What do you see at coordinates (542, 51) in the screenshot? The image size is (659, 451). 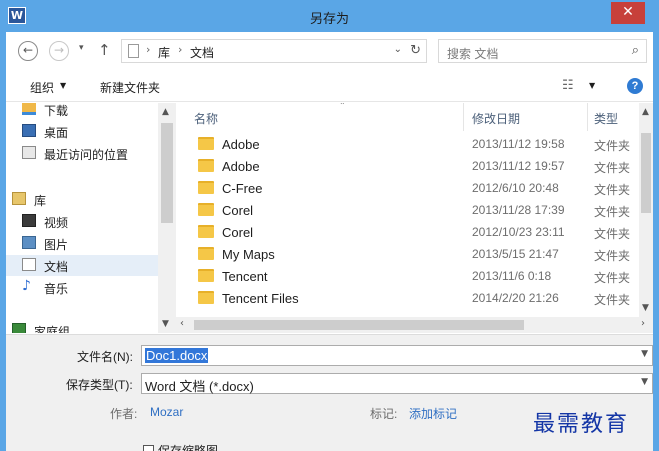 I see `search-box: 搜索 文档 ⌕` at bounding box center [542, 51].